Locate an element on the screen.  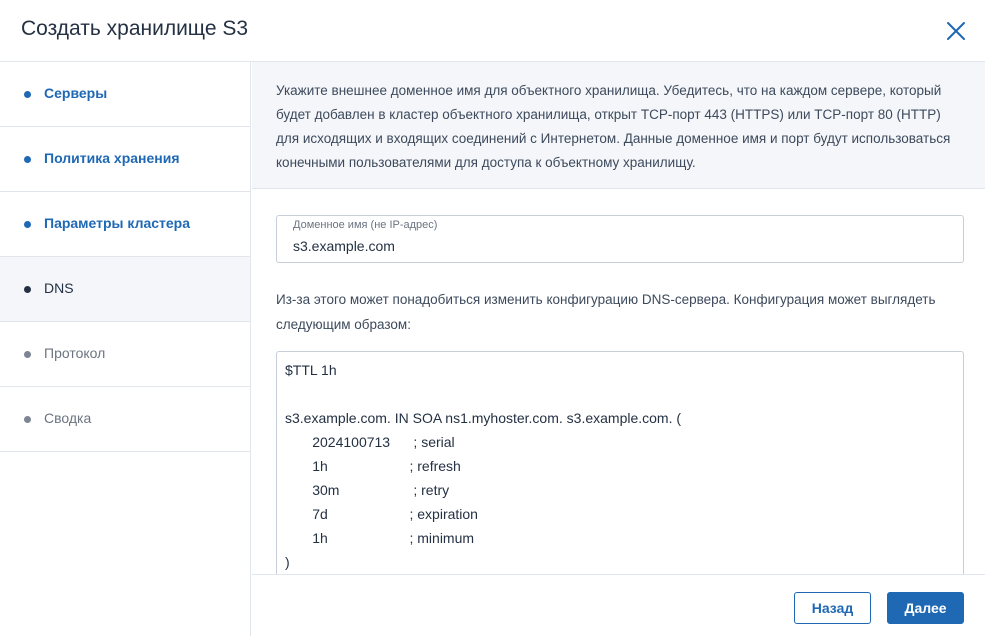
step-label: DNS is located at coordinates (59, 288).